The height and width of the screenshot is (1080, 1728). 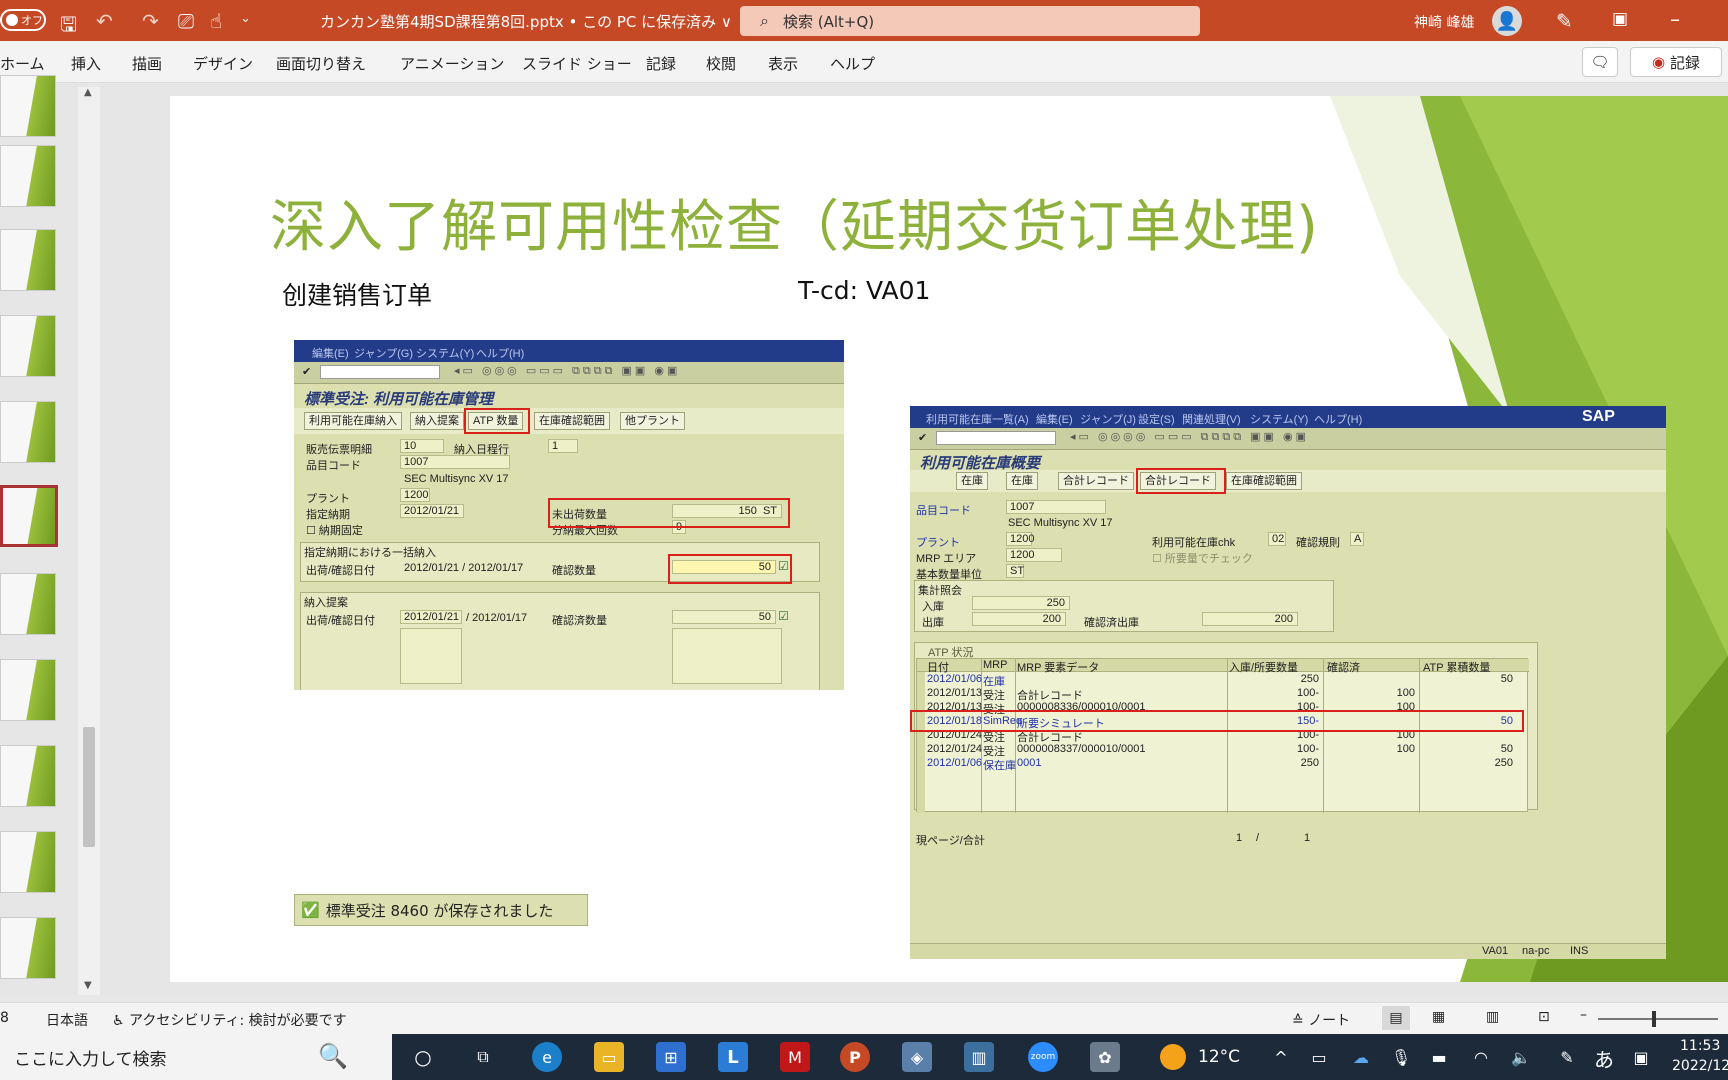 What do you see at coordinates (245, 18) in the screenshot?
I see `customize-chevron-icon: ⌄` at bounding box center [245, 18].